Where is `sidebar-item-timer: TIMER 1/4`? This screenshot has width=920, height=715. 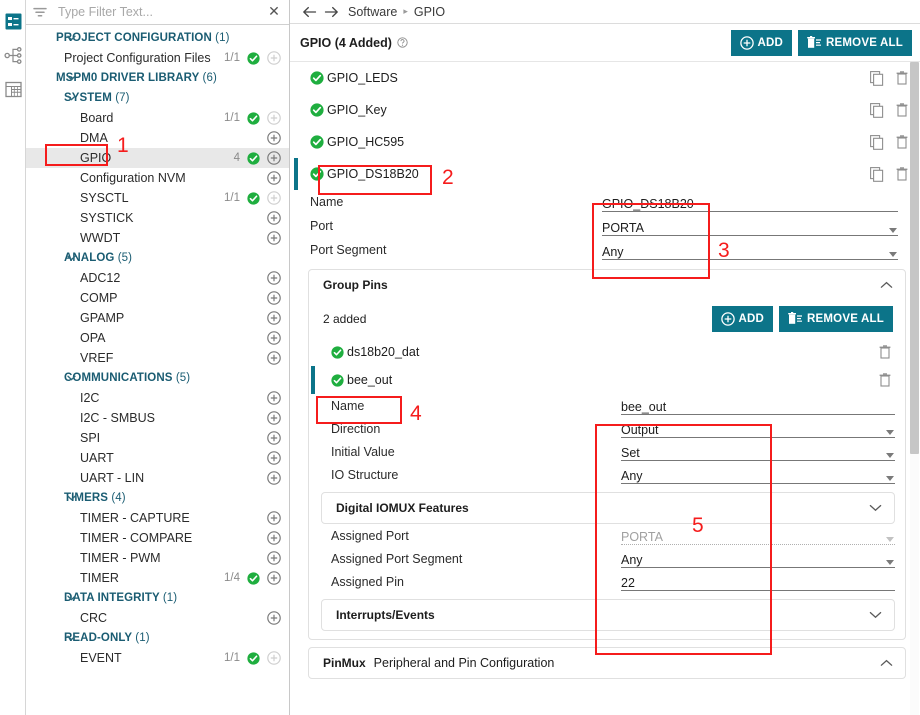
sidebar-item-timer: TIMER 1/4 is located at coordinates (157, 578).